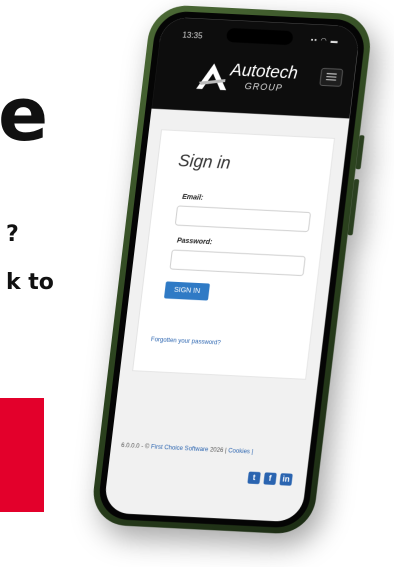  I want to click on password-field, so click(237, 263).